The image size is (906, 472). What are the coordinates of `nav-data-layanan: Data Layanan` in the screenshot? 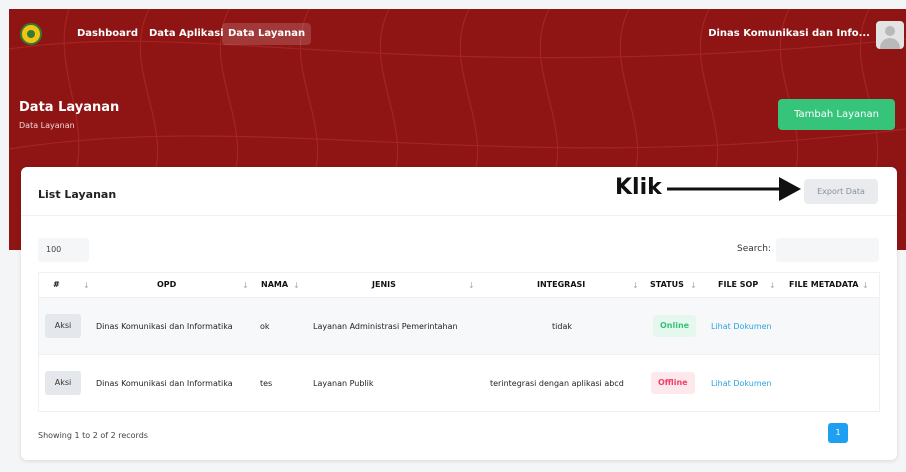 It's located at (267, 34).